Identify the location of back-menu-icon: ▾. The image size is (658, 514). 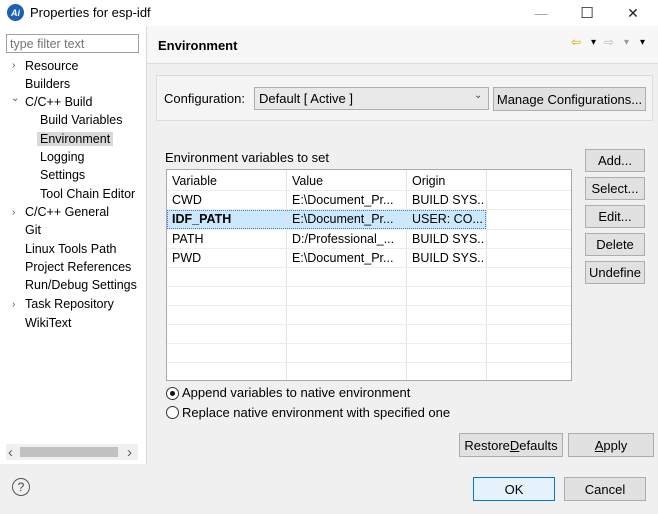
(593, 42).